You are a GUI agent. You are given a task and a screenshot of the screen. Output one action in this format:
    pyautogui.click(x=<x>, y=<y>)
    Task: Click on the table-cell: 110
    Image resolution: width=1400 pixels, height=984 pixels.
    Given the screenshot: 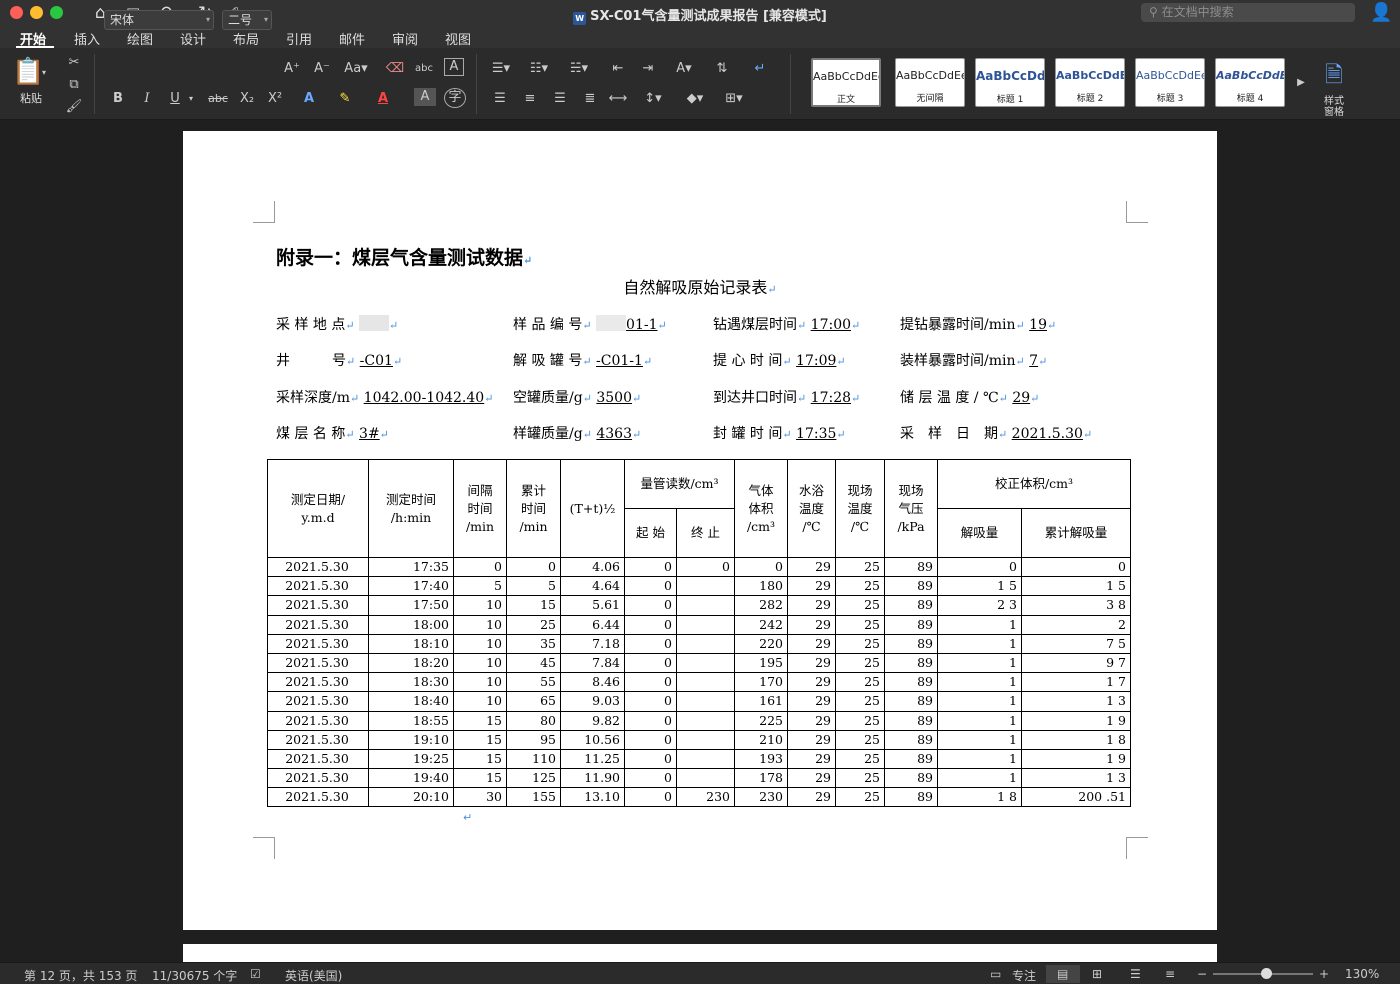 What is the action you would take?
    pyautogui.click(x=533, y=759)
    